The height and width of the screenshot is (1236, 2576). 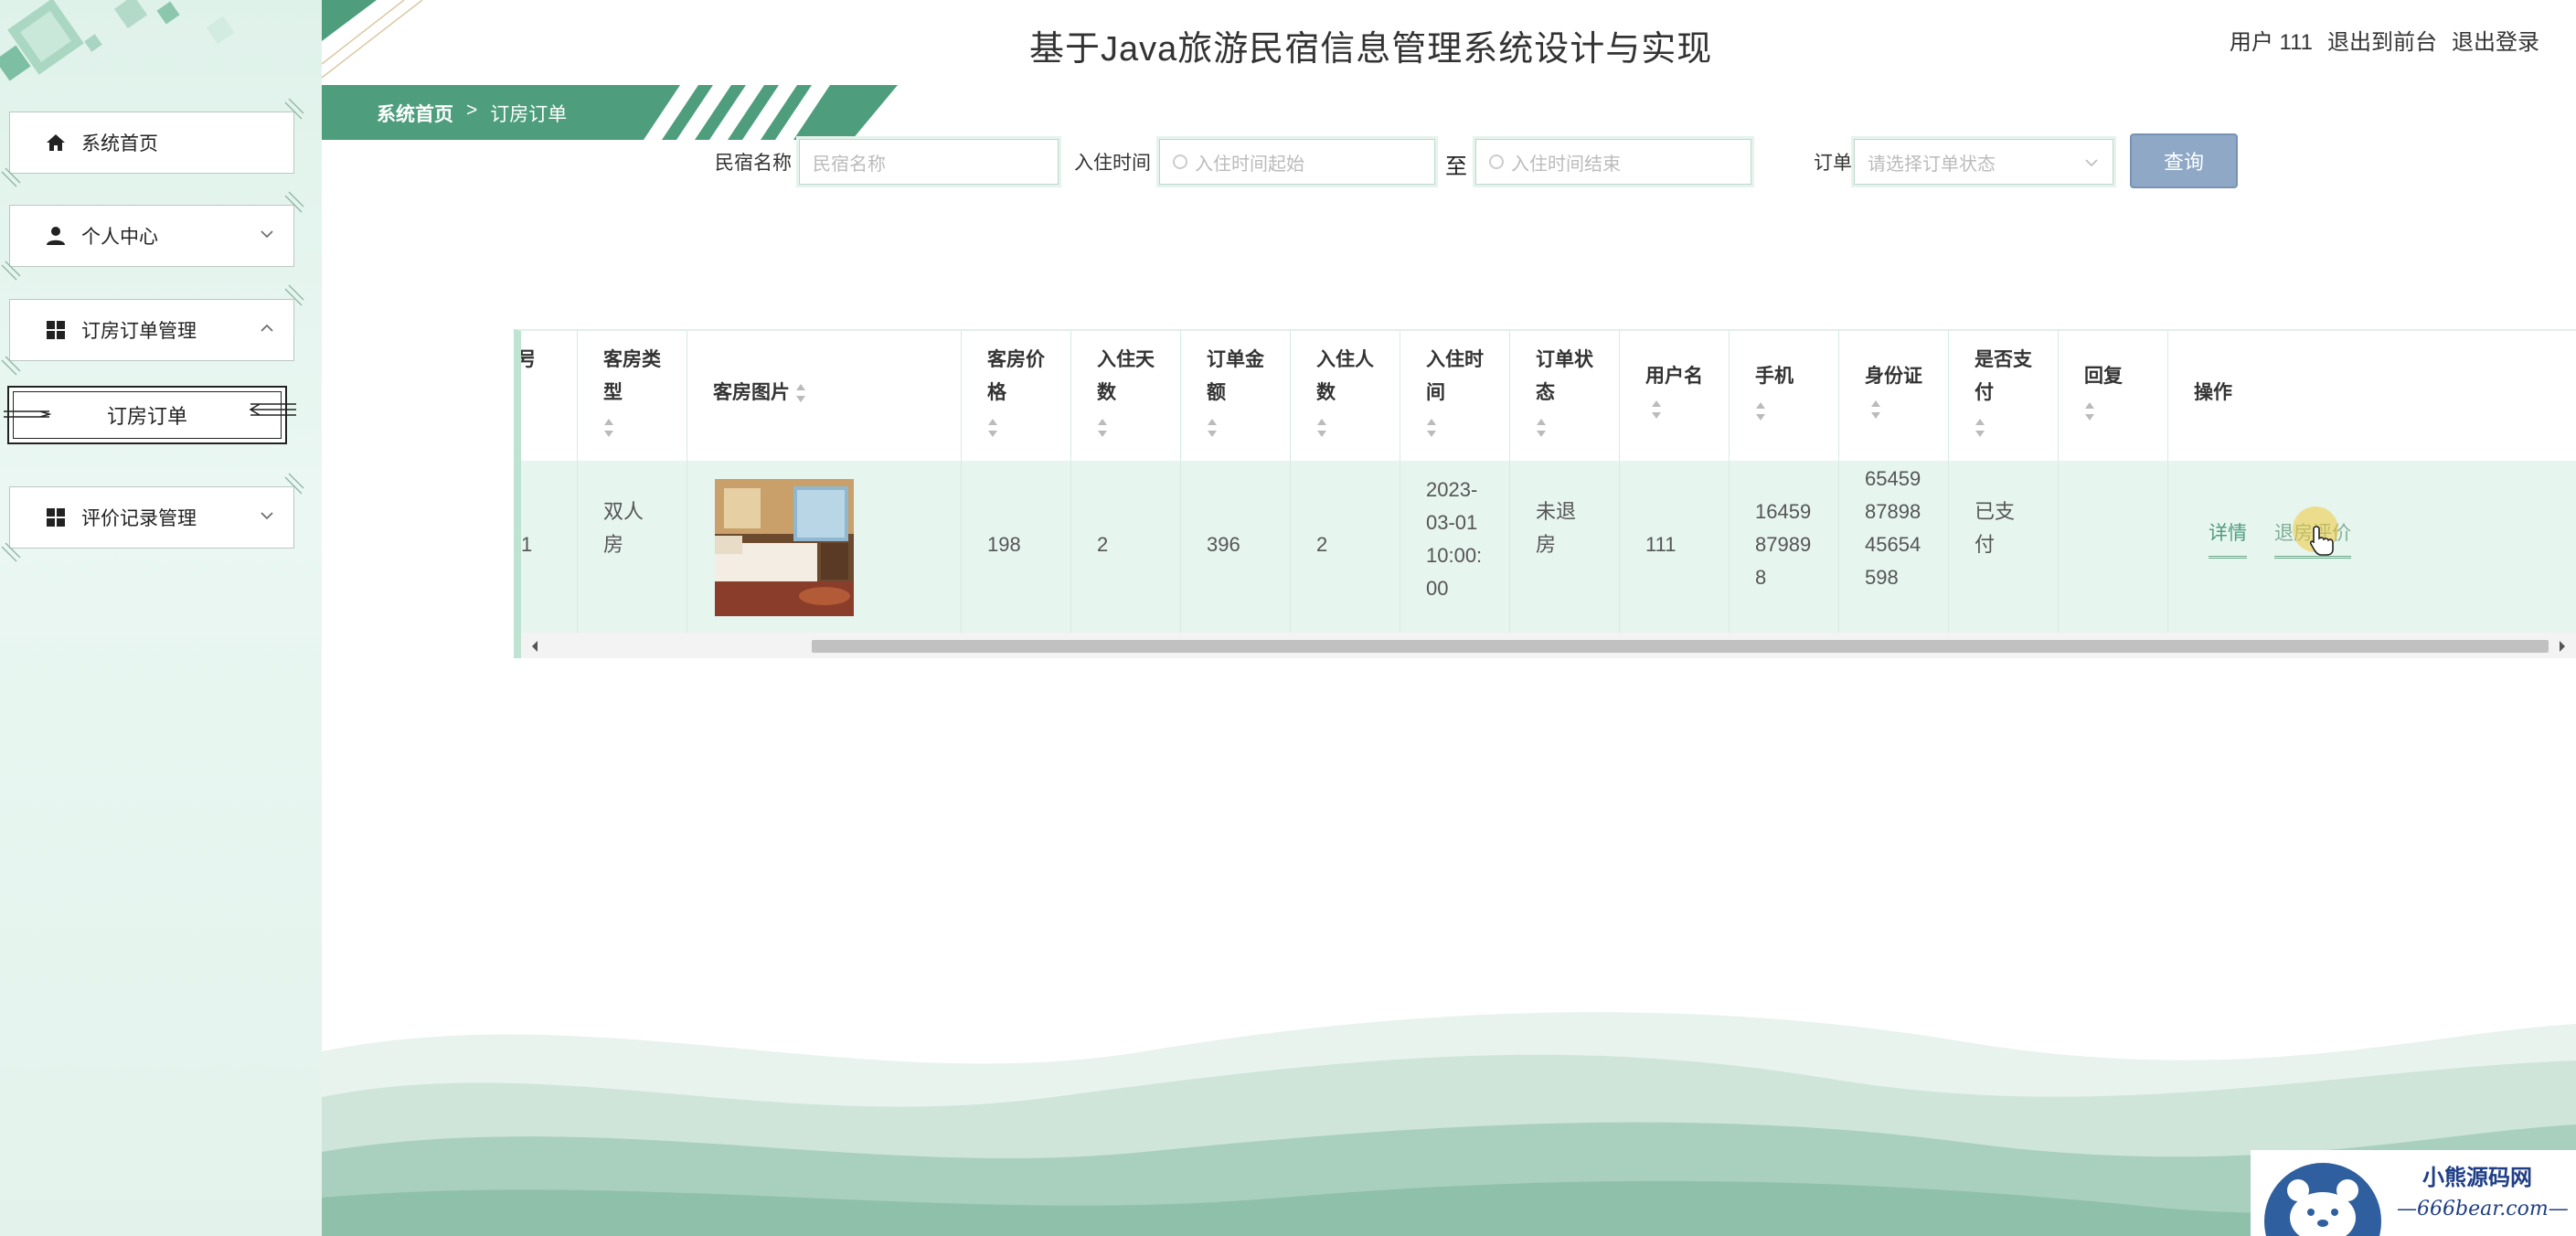 I want to click on header-text: 入住人数, so click(x=1345, y=376).